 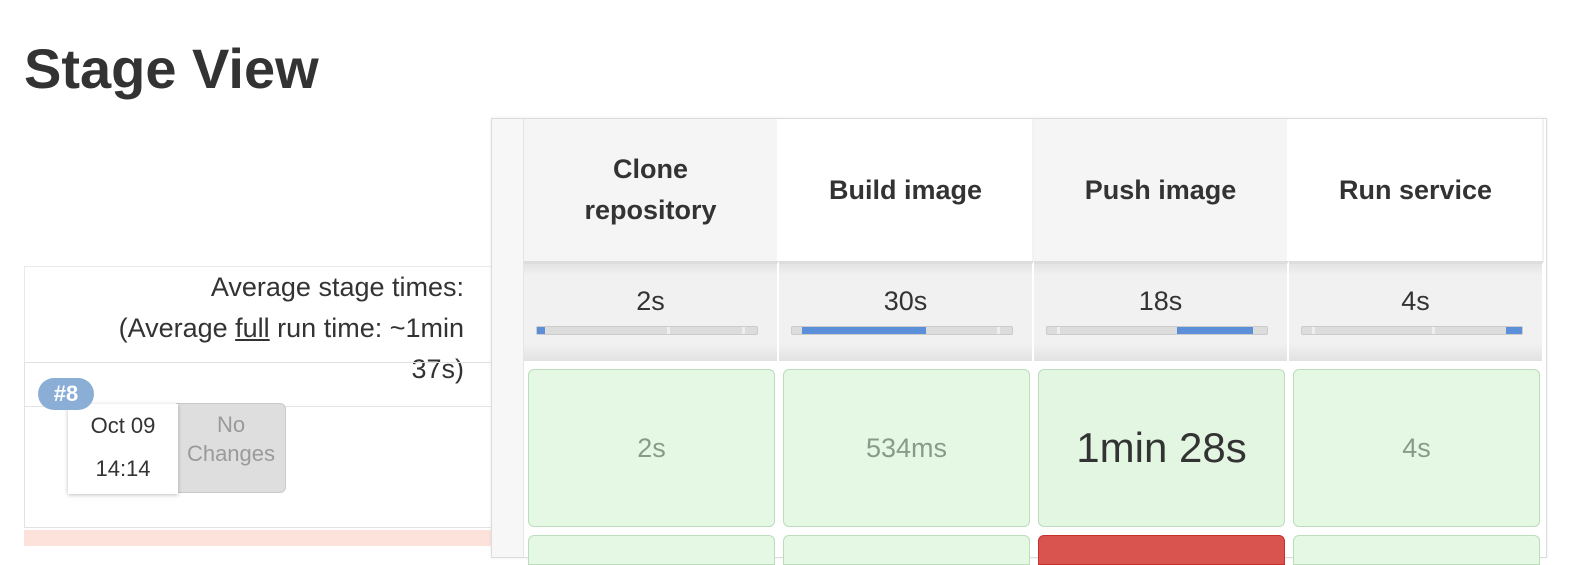 I want to click on stage-result-cell: 534ms, so click(x=906, y=448).